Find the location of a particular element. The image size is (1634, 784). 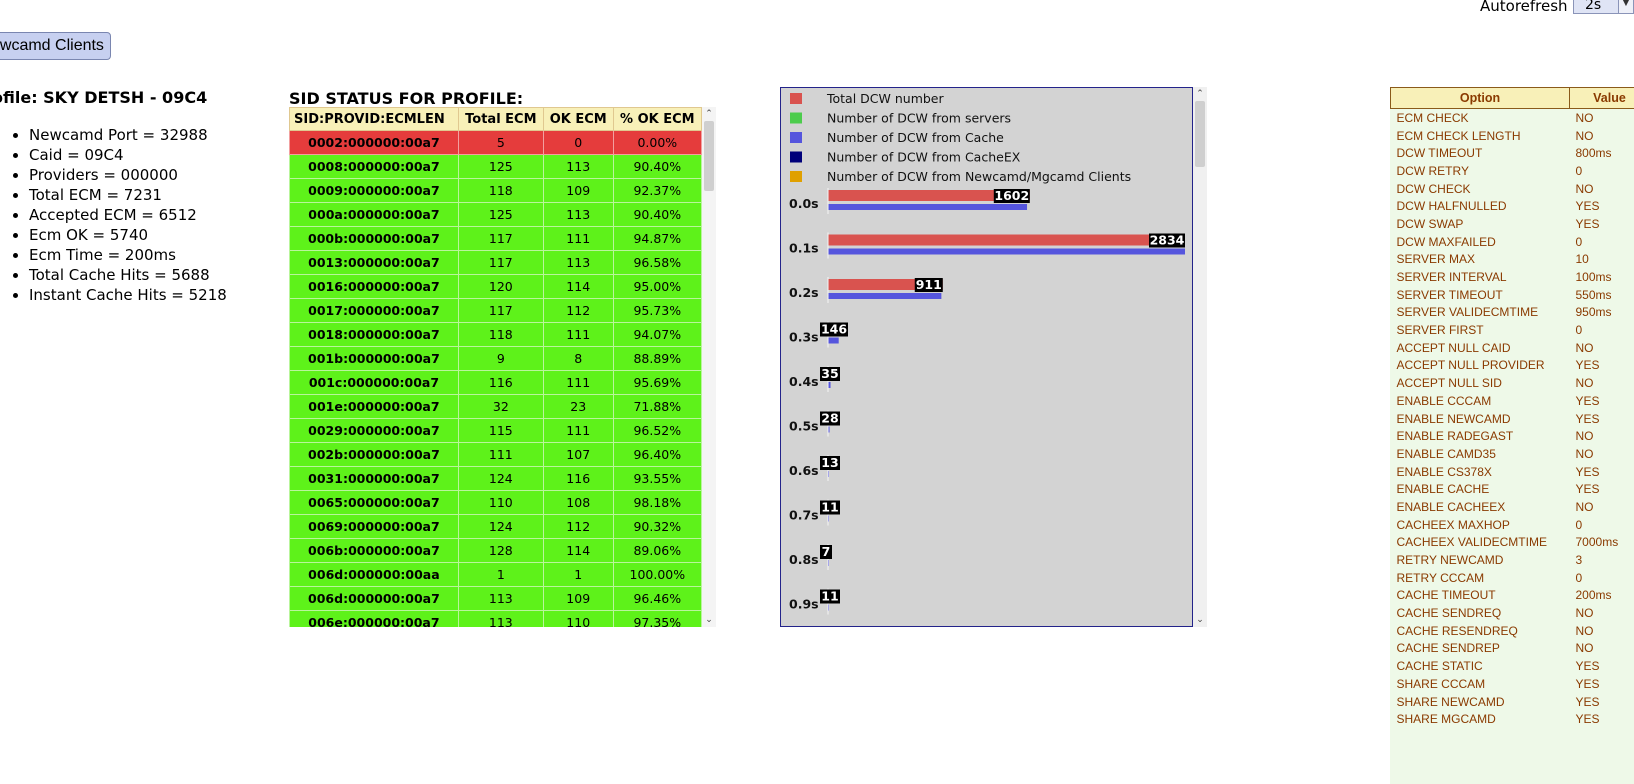

option-name: SHARE NEWCAMD is located at coordinates (1450, 701).